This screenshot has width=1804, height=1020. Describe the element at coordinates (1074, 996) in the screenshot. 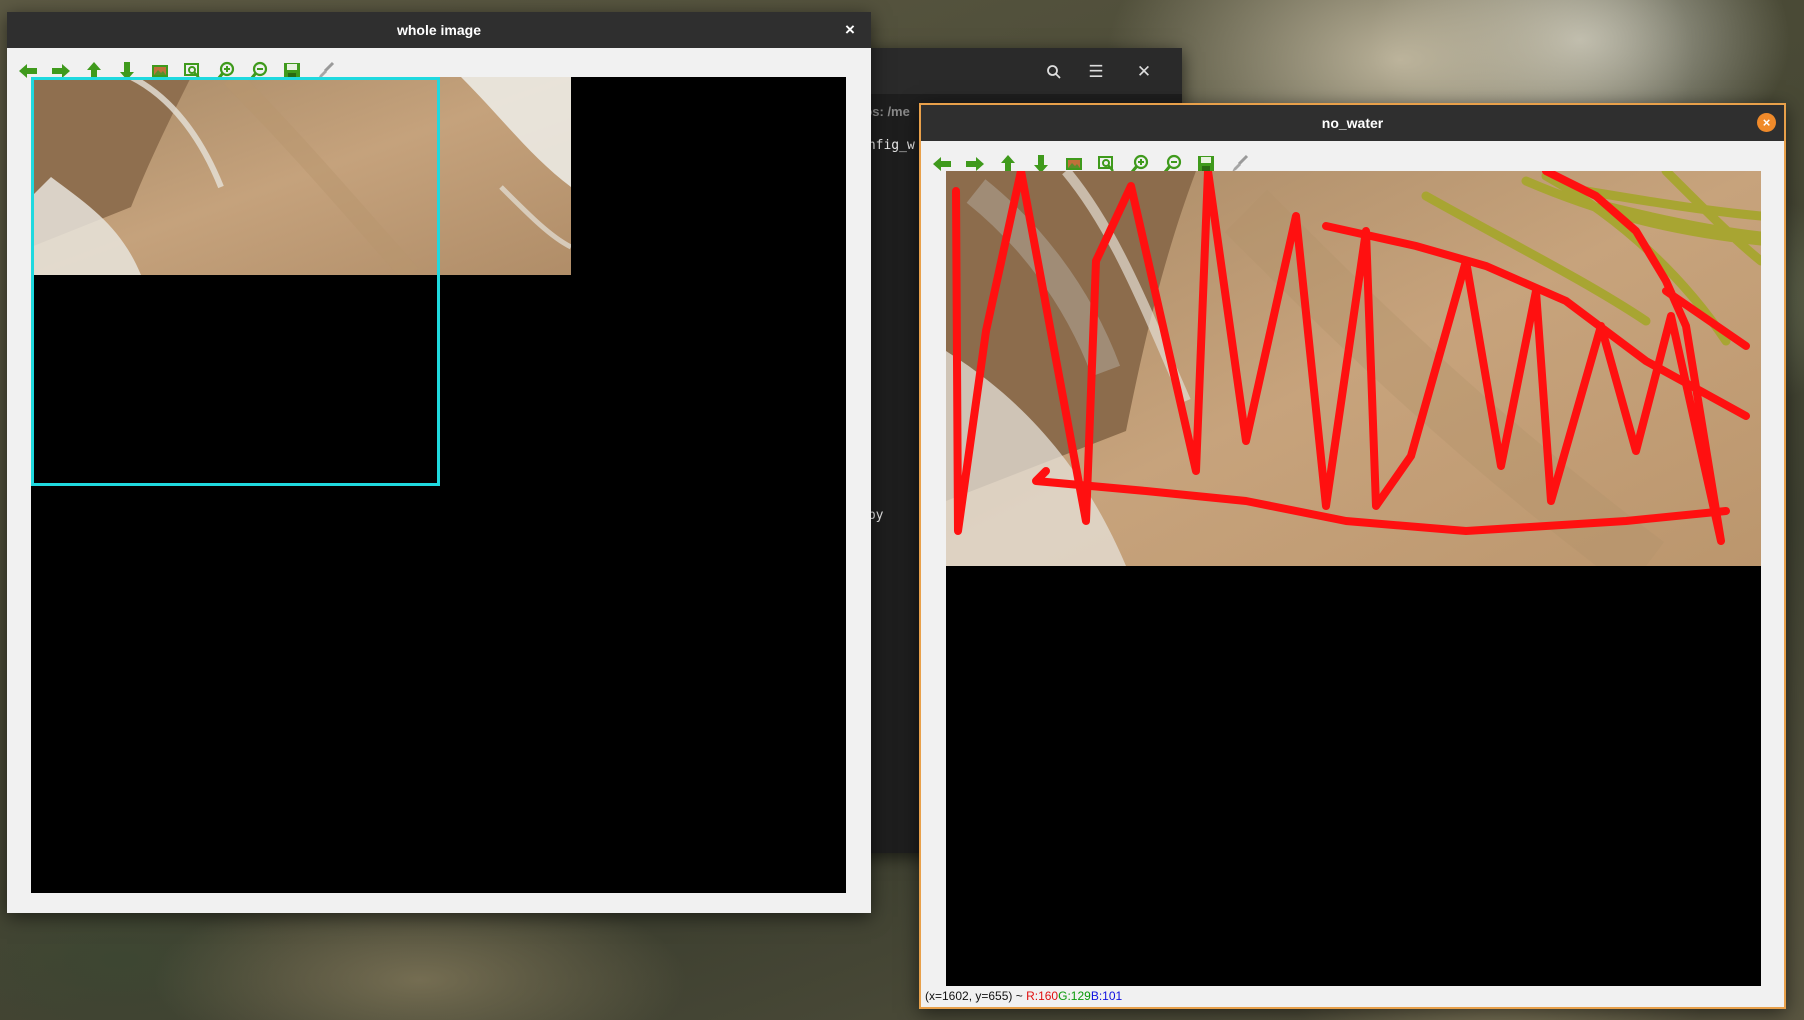

I see `pixel-green-value: G:129` at that location.